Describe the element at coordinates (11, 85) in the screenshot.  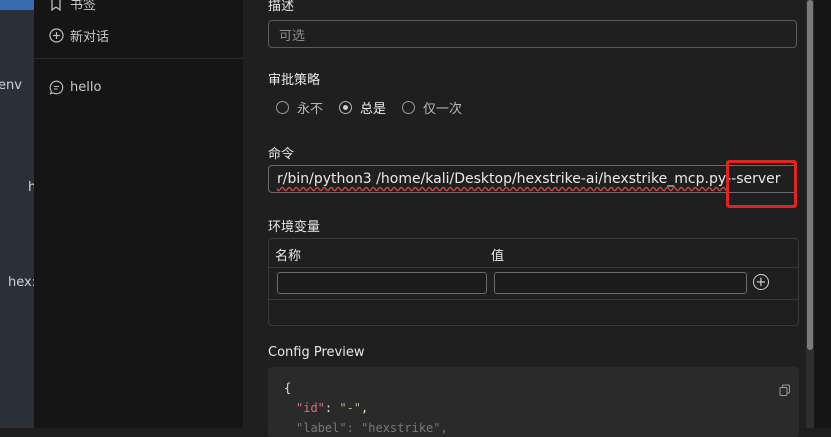
I see `strip-text-env: env` at that location.